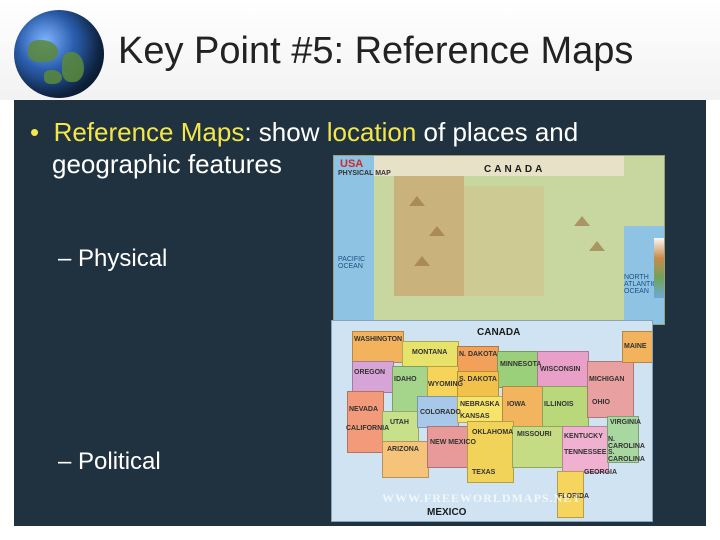  Describe the element at coordinates (447, 512) in the screenshot. I see `political-label-mexico: MEXICO` at that location.